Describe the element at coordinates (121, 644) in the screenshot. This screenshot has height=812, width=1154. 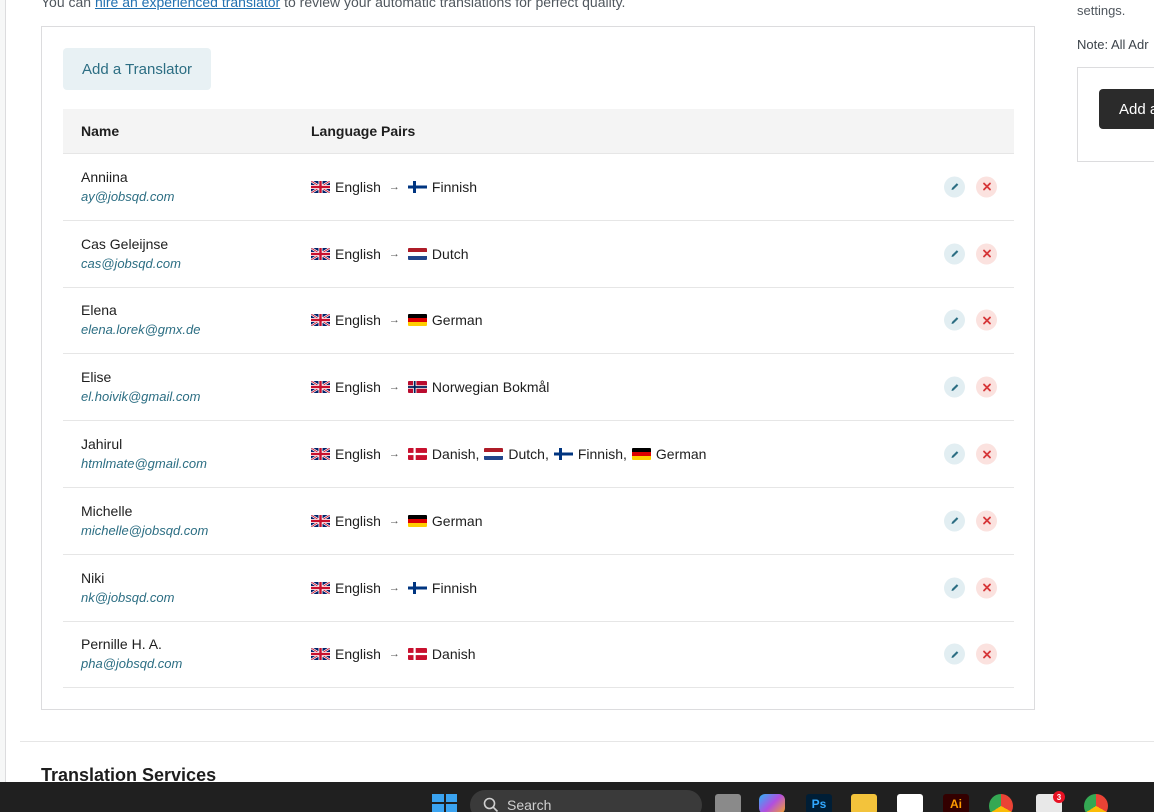
I see `translator-name: Pernille H. A.` at that location.